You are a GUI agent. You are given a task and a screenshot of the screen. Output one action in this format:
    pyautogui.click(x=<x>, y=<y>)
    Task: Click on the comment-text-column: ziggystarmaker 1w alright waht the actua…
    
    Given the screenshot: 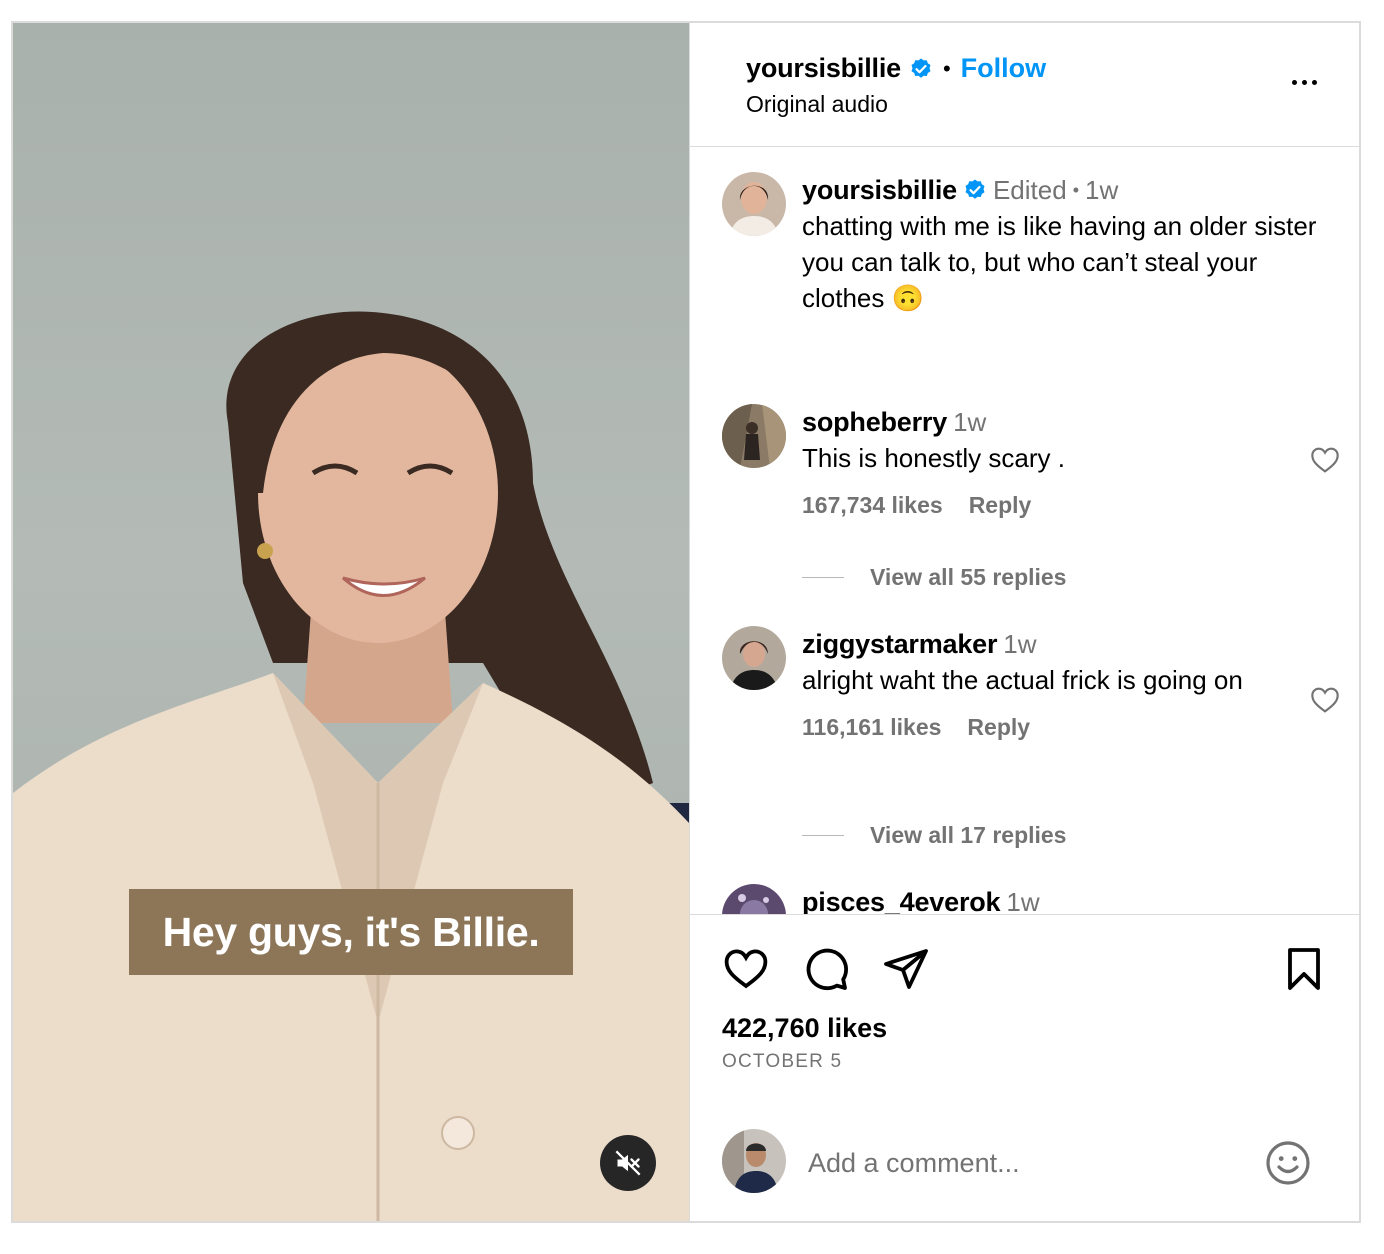 What is the action you would take?
    pyautogui.click(x=1042, y=683)
    